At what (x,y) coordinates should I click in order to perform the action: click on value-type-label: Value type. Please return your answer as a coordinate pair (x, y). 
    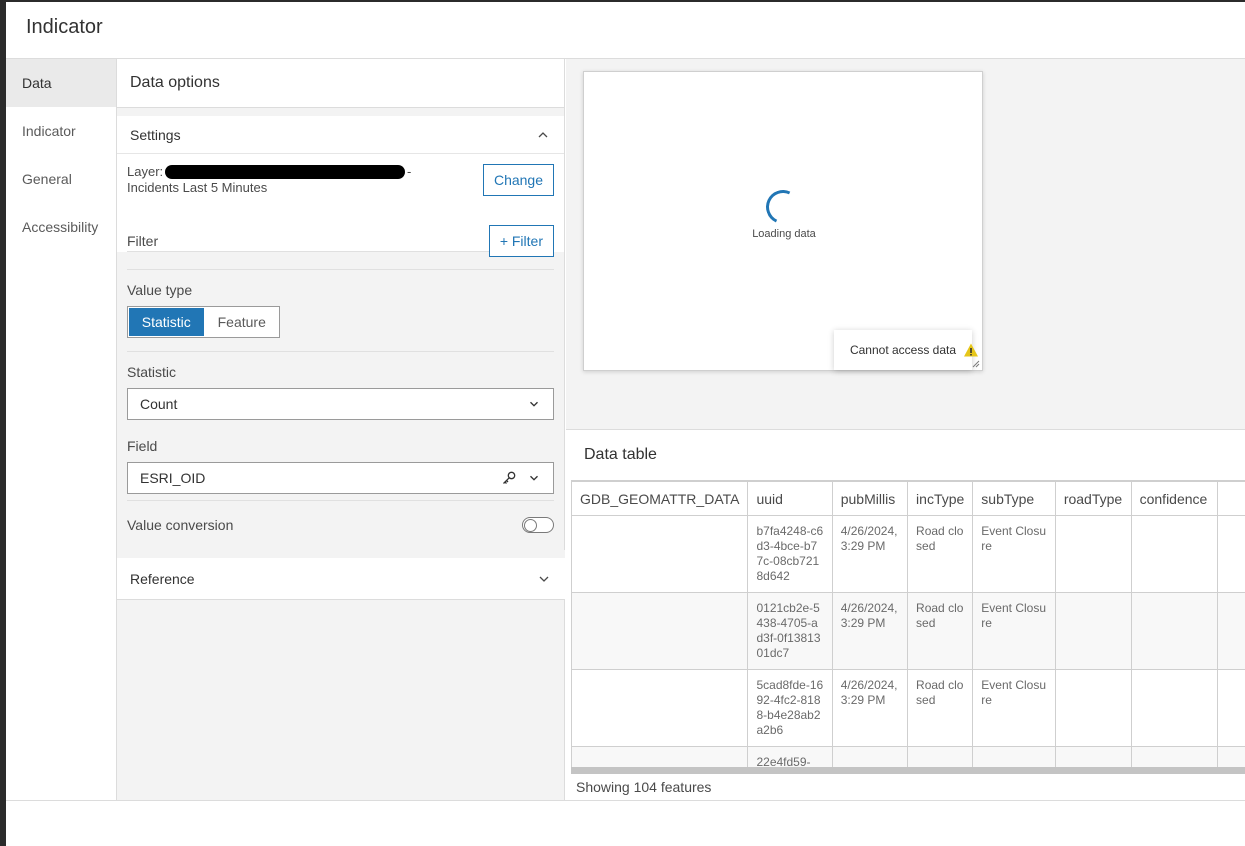
    Looking at the image, I should click on (160, 290).